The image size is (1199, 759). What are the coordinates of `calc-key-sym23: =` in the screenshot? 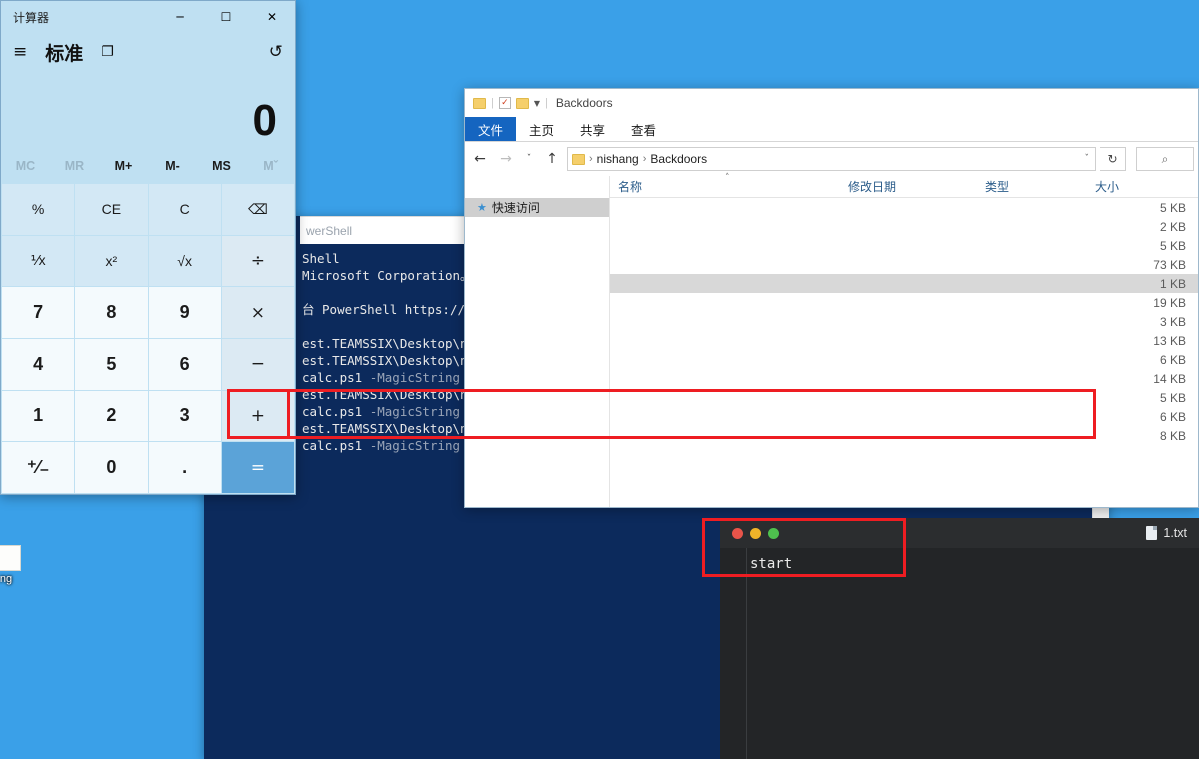 It's located at (257, 467).